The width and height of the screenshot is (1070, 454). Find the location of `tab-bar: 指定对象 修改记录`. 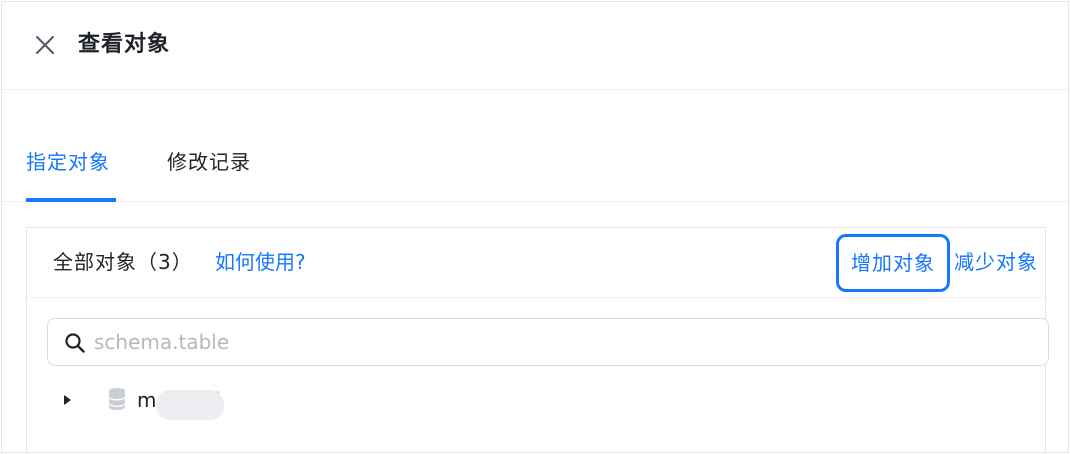

tab-bar: 指定对象 修改记录 is located at coordinates (535, 172).